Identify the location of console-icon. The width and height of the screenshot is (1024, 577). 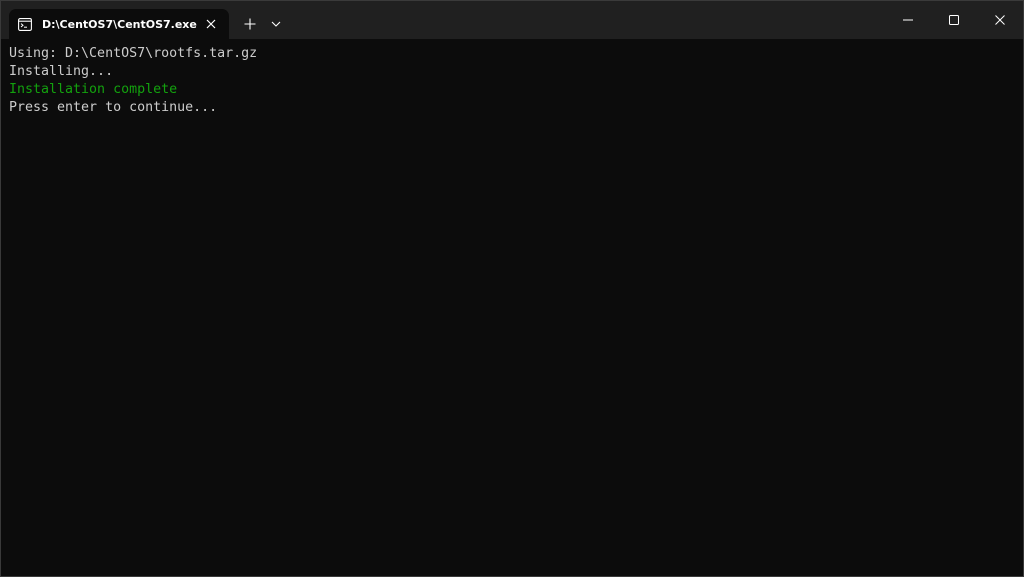
(25, 24).